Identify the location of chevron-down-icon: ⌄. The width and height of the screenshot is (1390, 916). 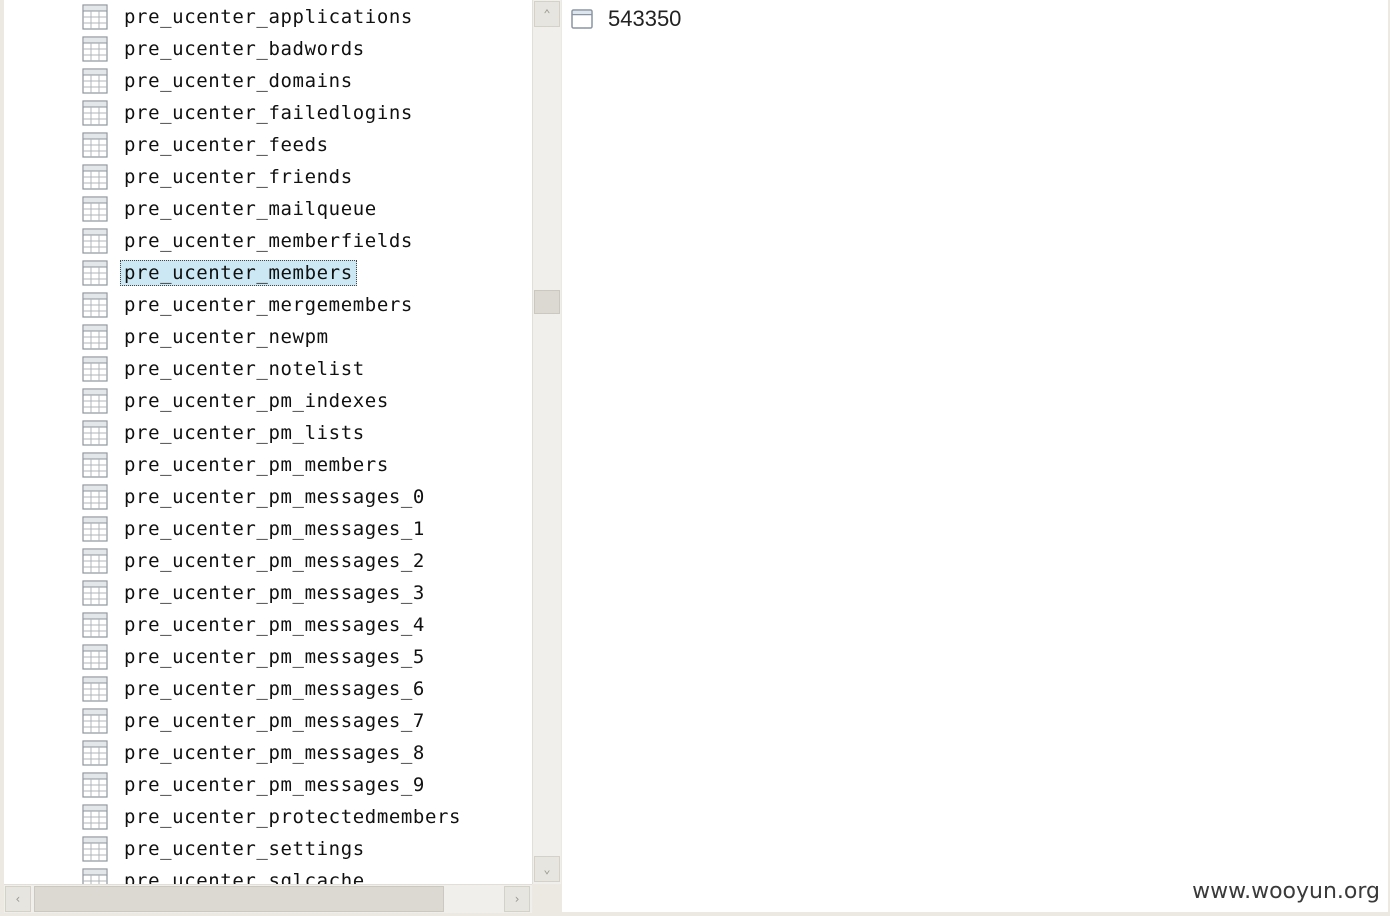
(547, 869).